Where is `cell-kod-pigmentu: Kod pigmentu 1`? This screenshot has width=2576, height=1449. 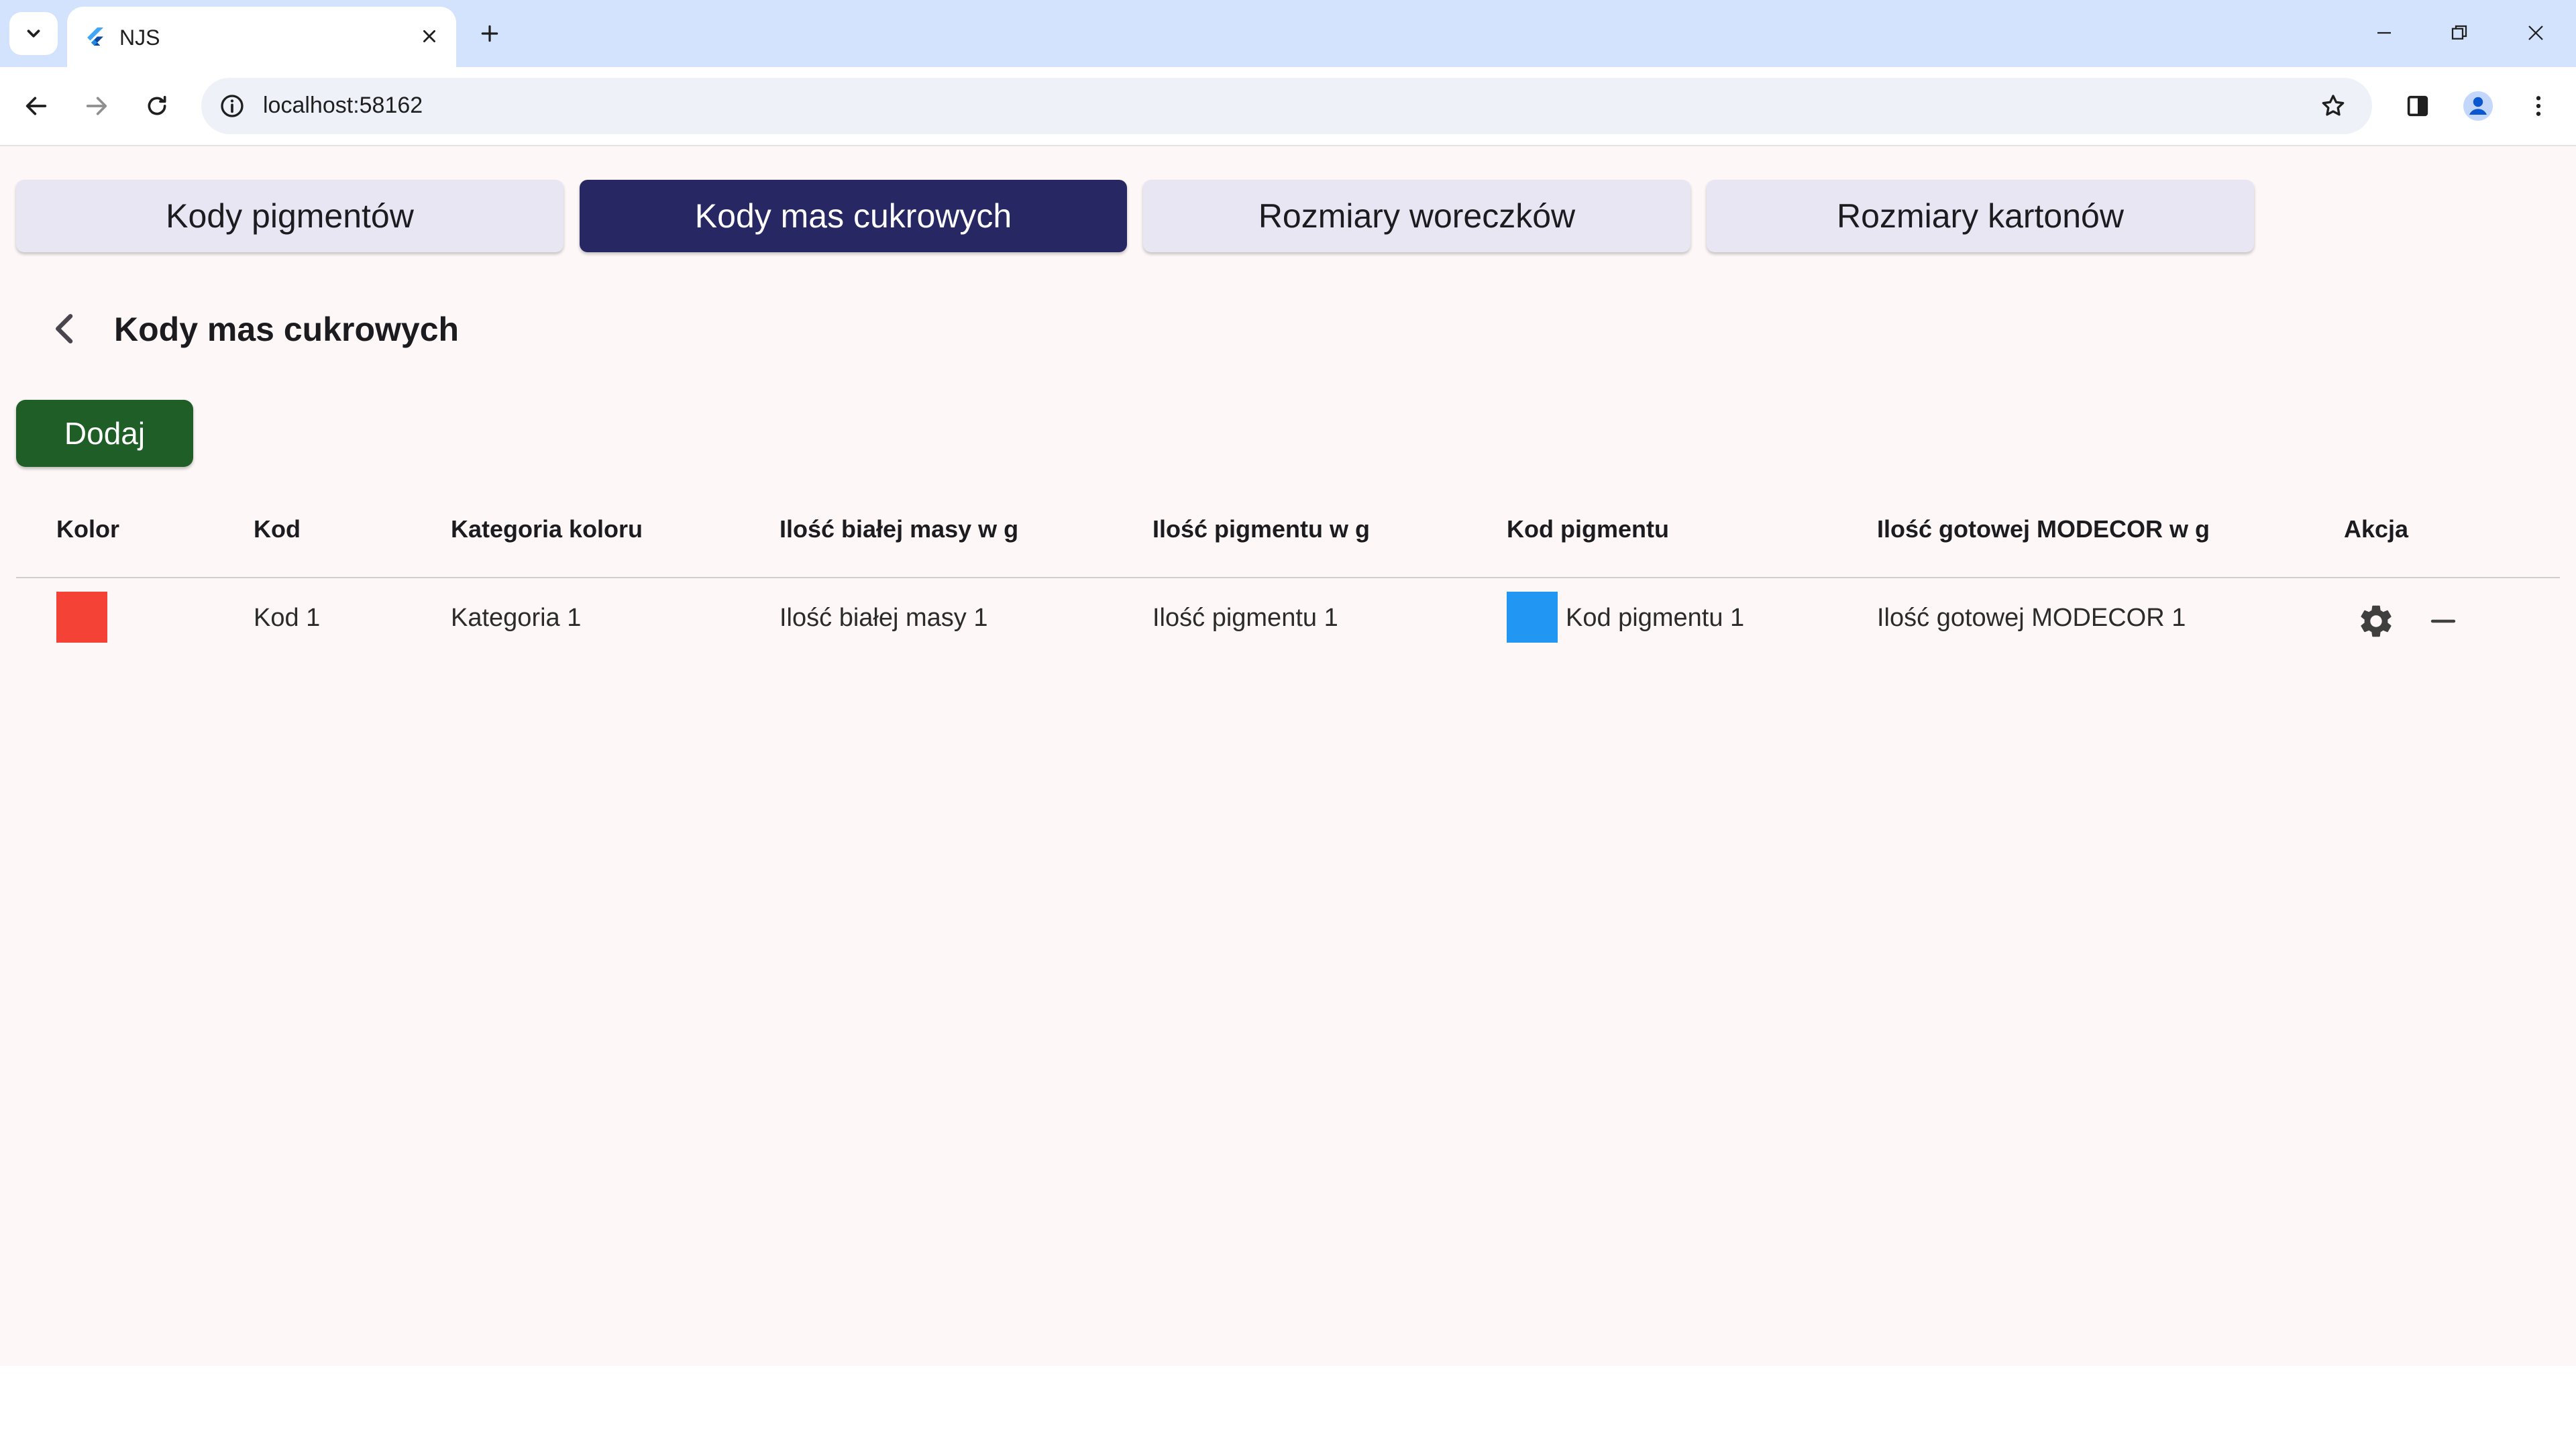 cell-kod-pigmentu: Kod pigmentu 1 is located at coordinates (1655, 618).